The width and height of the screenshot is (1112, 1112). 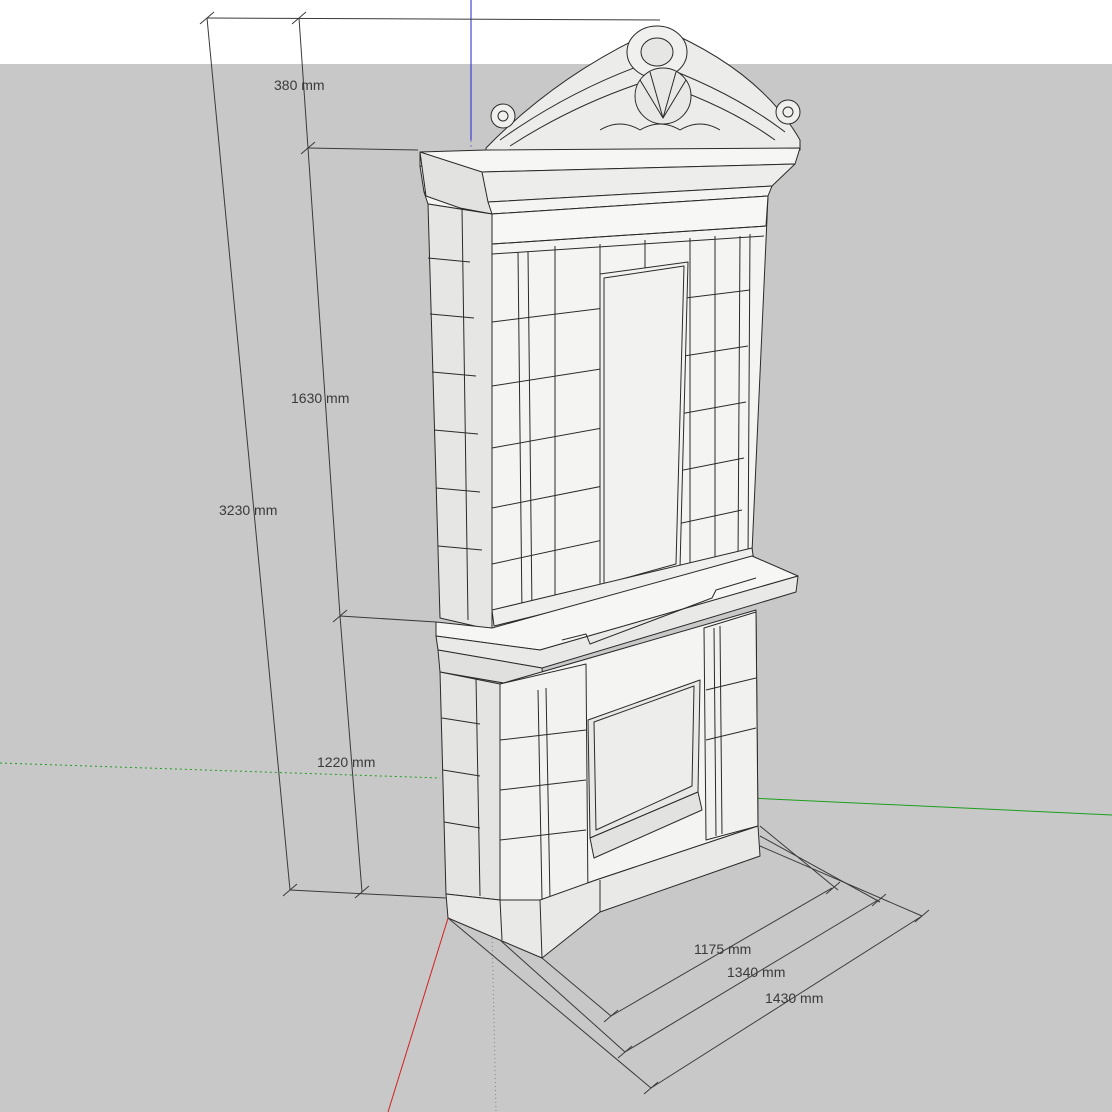 I want to click on dimension-label-depth-b: 1340 mm, so click(x=756, y=972).